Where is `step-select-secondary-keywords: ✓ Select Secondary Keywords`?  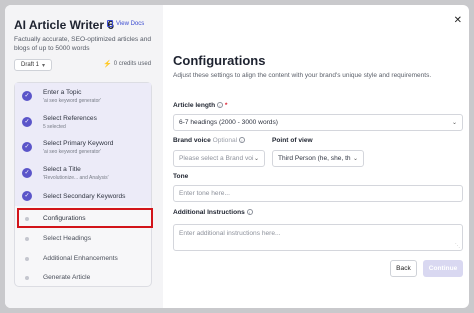 step-select-secondary-keywords: ✓ Select Secondary Keywords is located at coordinates (83, 196).